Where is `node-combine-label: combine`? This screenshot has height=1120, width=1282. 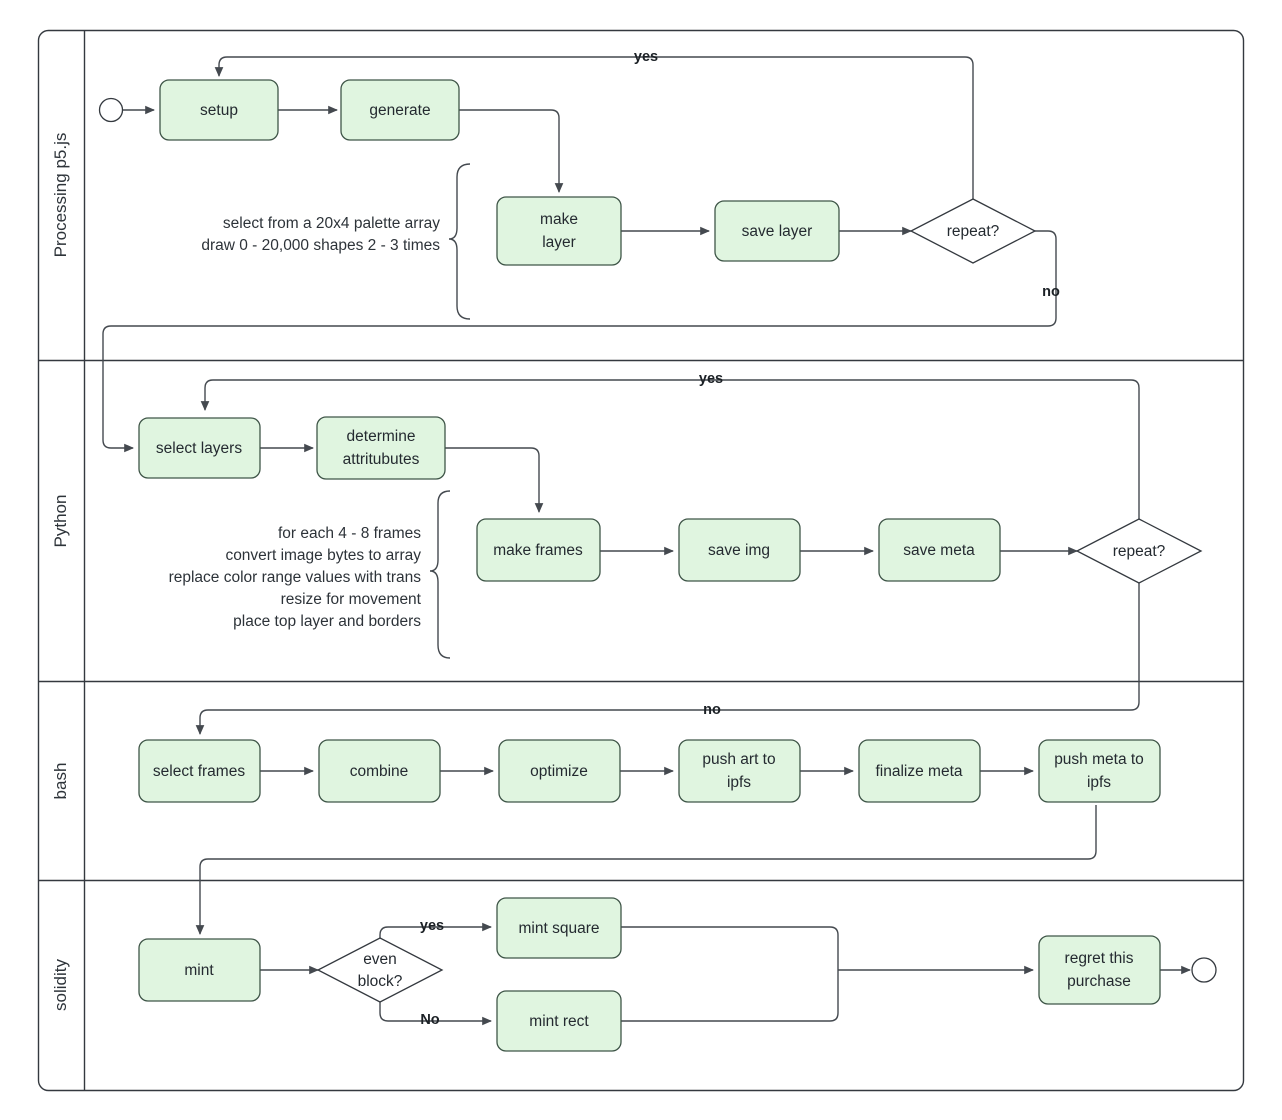
node-combine-label: combine is located at coordinates (379, 771).